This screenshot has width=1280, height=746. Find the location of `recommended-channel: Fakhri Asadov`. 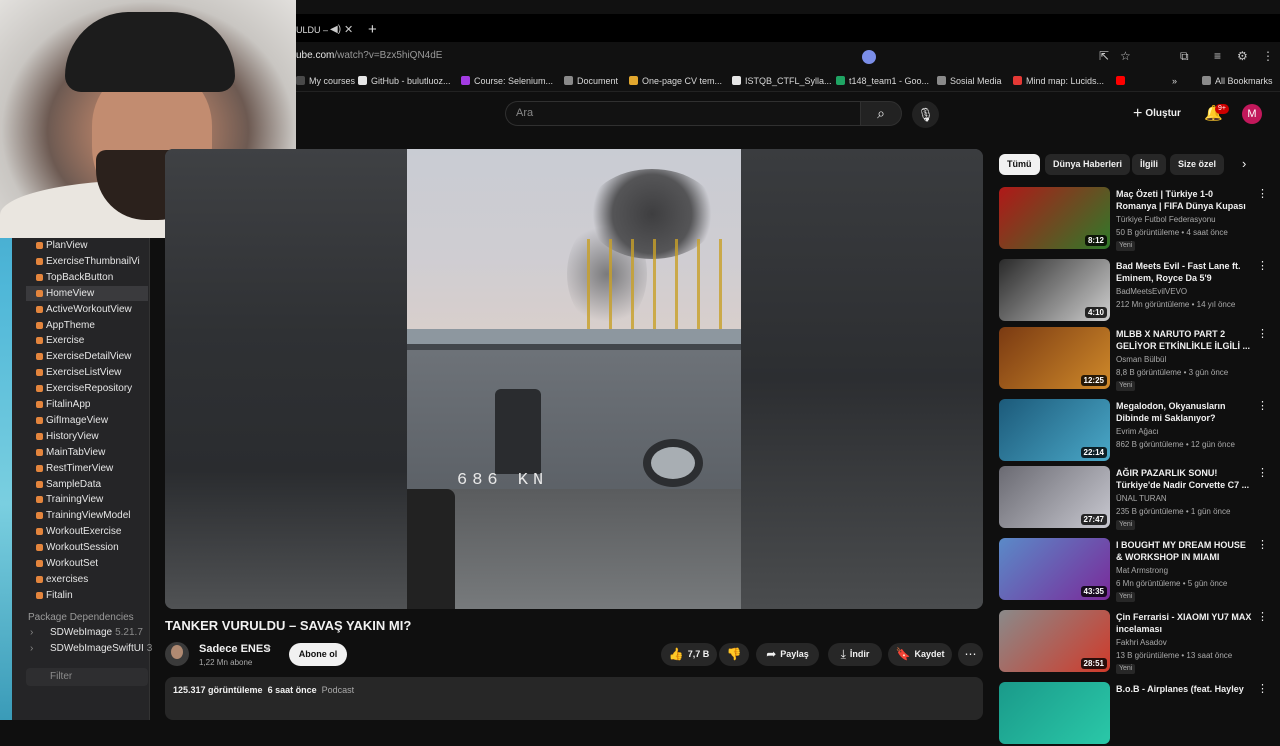

recommended-channel: Fakhri Asadov is located at coordinates (1141, 642).